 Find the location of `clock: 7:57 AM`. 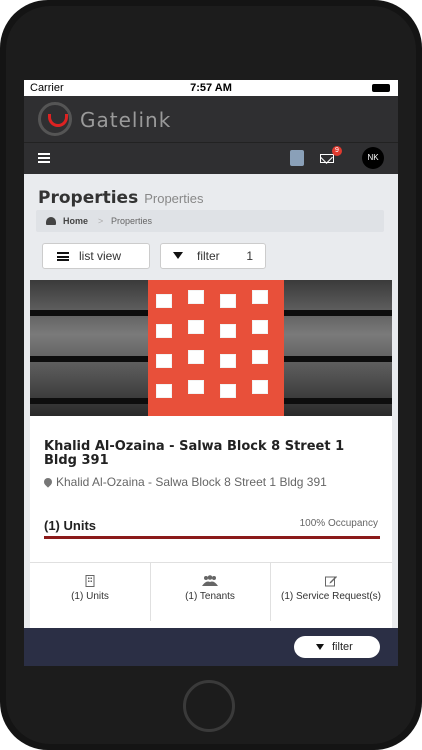

clock: 7:57 AM is located at coordinates (211, 88).